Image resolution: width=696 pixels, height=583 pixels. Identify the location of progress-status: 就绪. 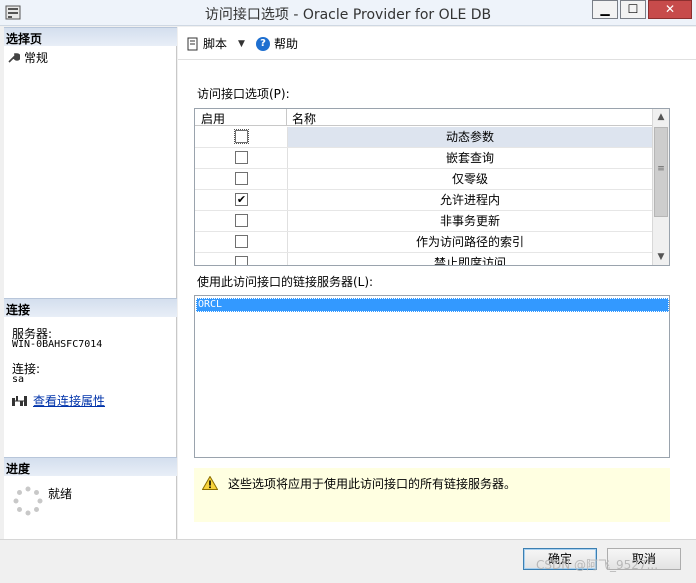
(60, 494).